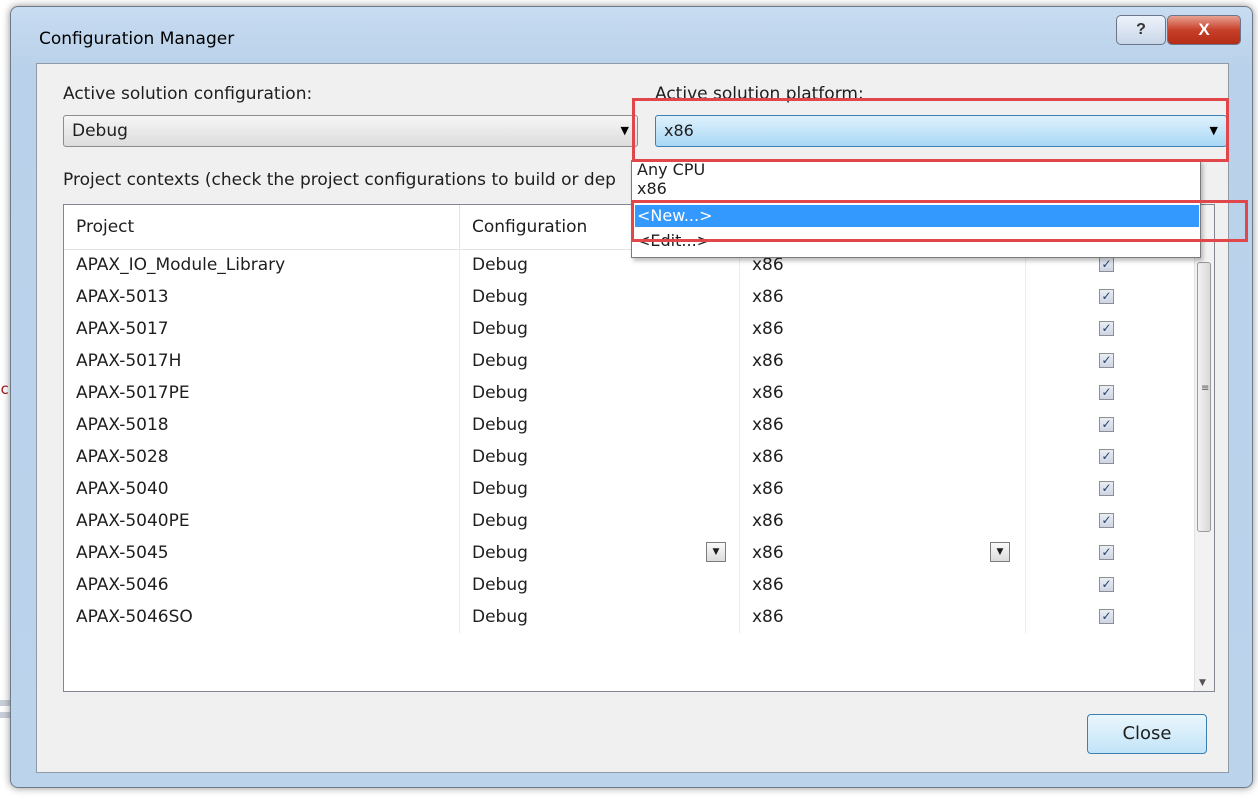 The width and height of the screenshot is (1258, 799). I want to click on active-config-label: Active solution configuration:, so click(188, 94).